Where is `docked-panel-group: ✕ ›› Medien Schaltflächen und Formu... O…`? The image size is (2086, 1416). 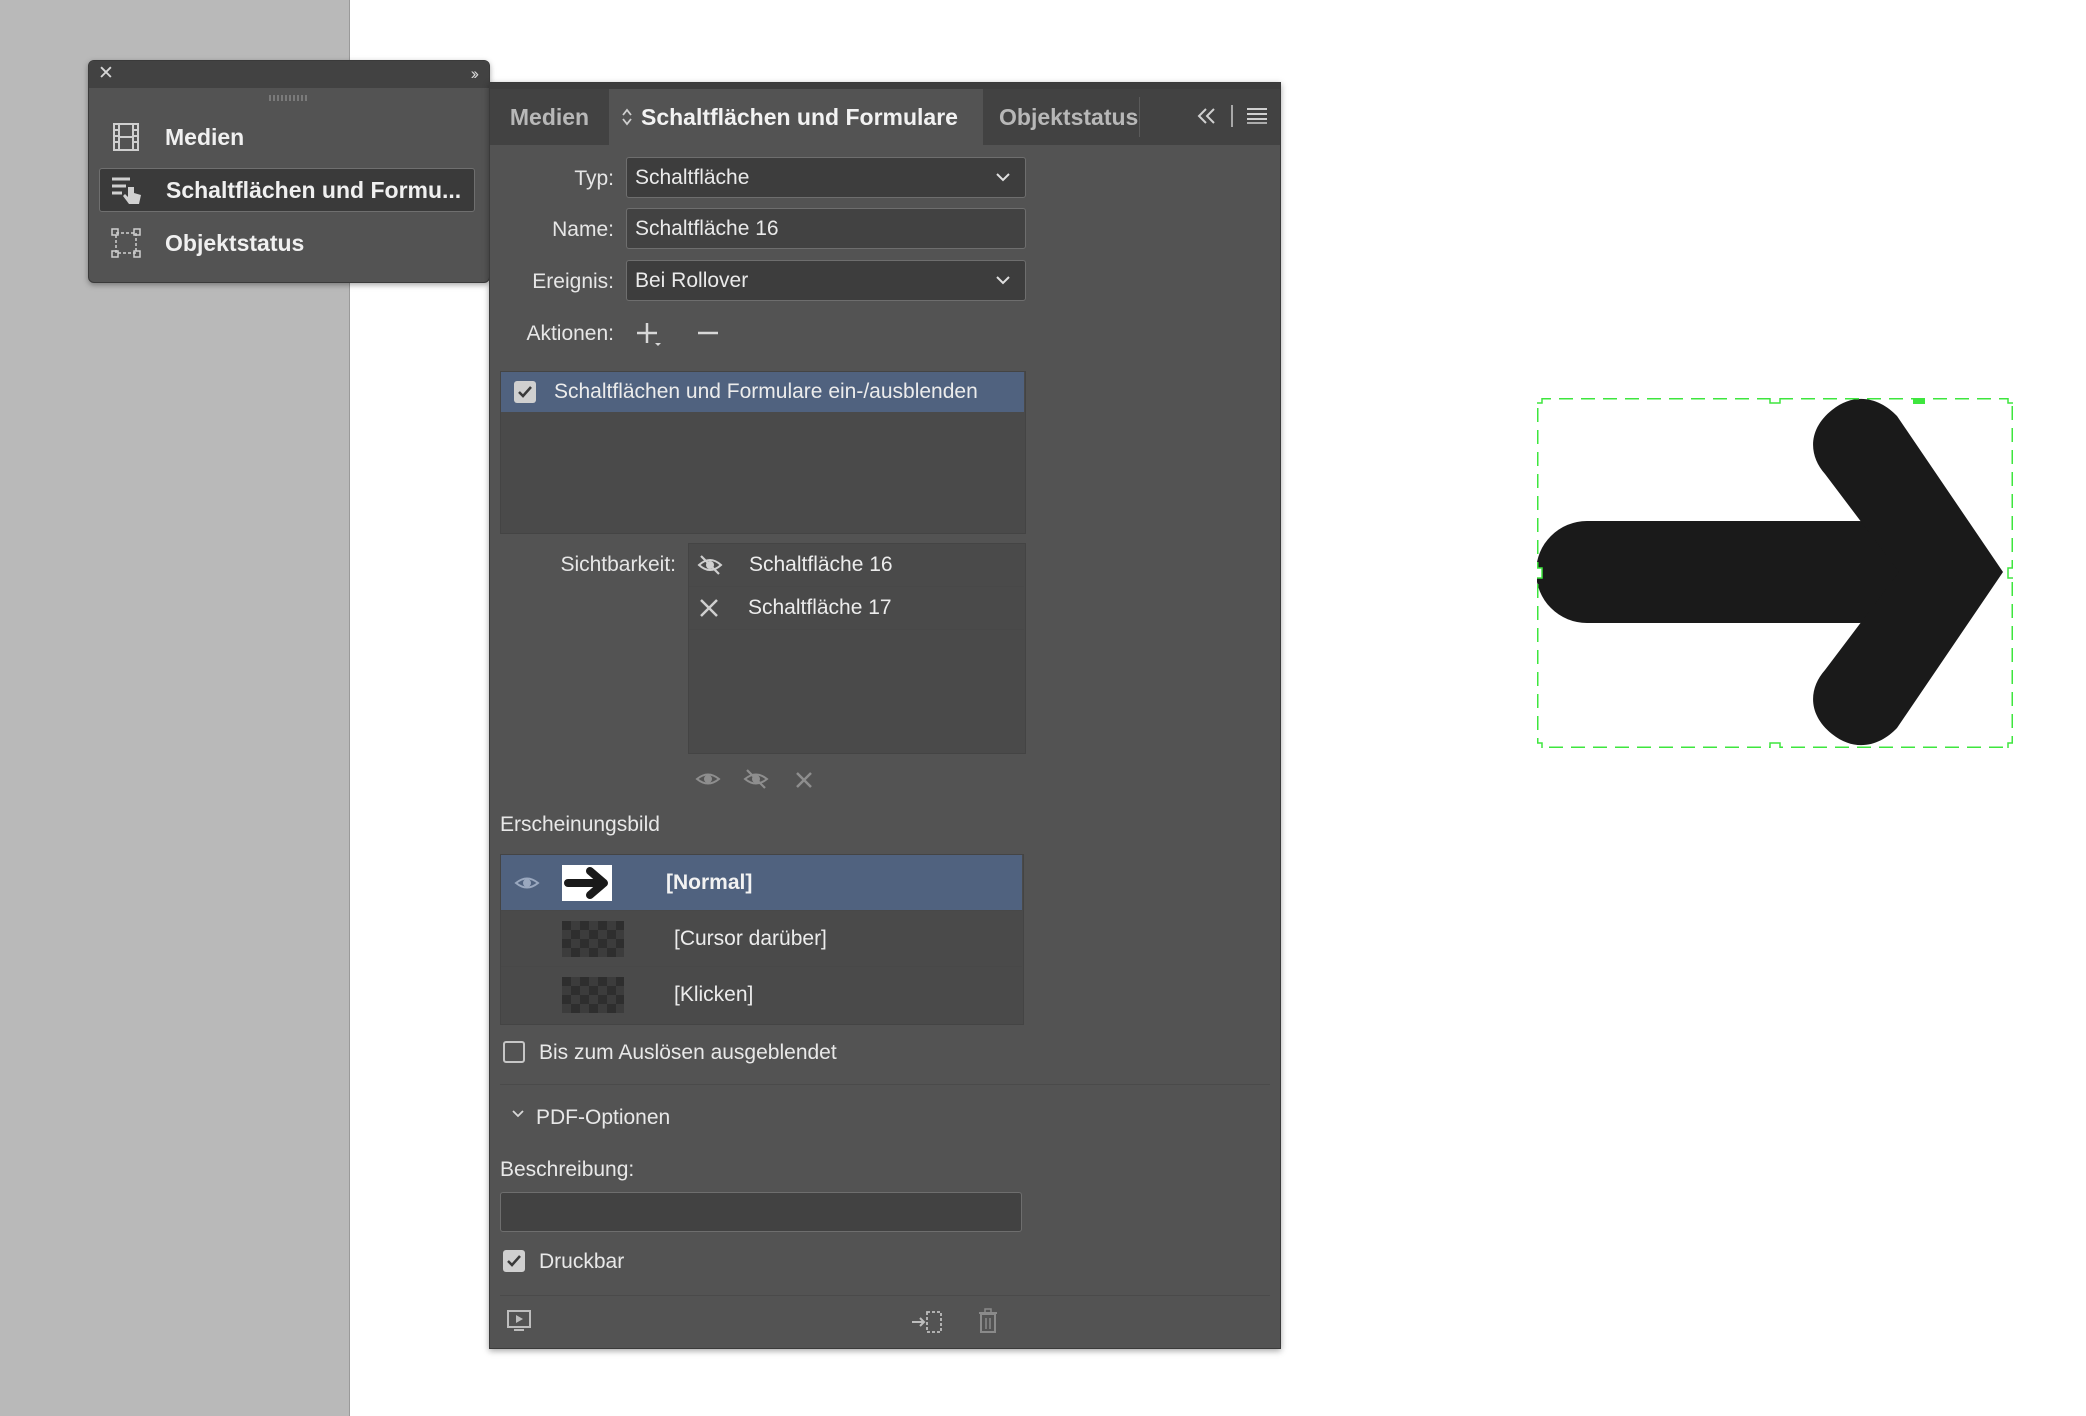 docked-panel-group: ✕ ›› Medien Schaltflächen und Formu... O… is located at coordinates (289, 171).